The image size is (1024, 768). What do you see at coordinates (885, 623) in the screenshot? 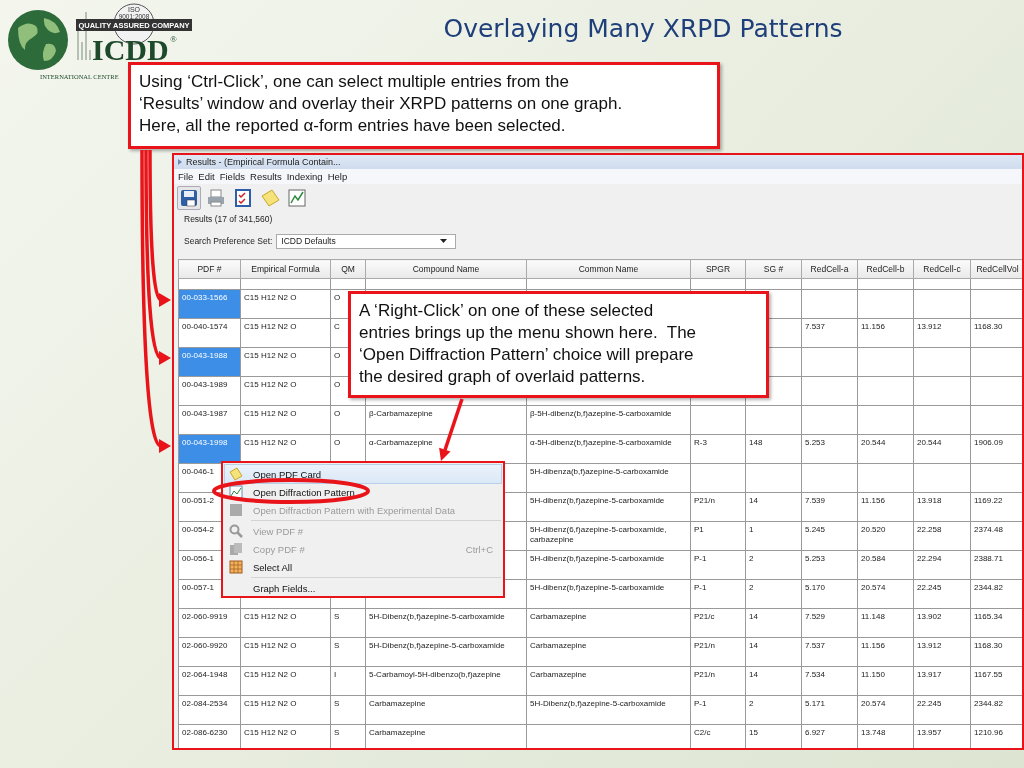
I see `table-cell: 11.148` at bounding box center [885, 623].